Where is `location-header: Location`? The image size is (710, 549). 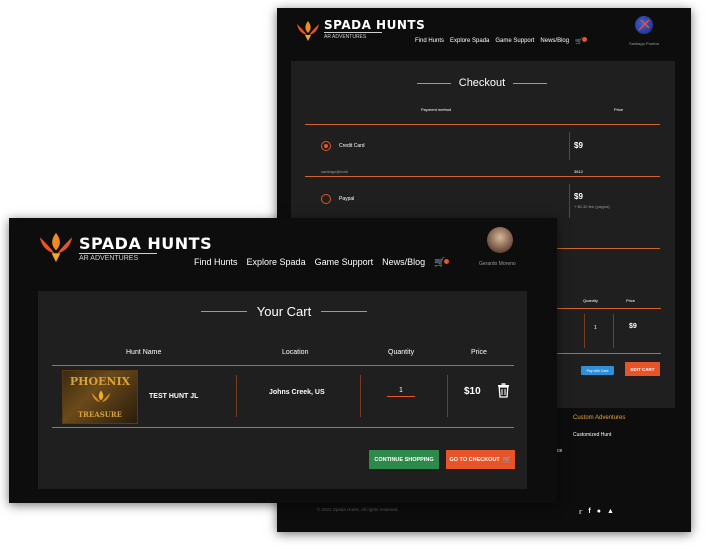 location-header: Location is located at coordinates (295, 352).